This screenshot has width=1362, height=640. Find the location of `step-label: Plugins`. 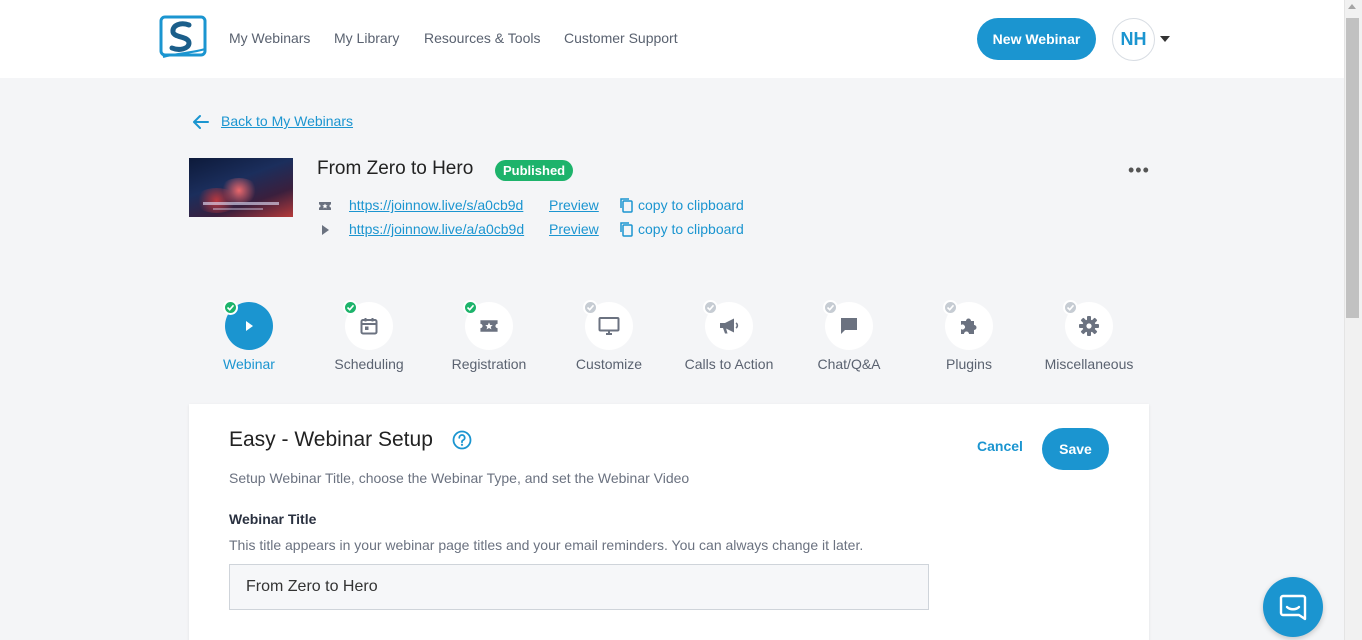

step-label: Plugins is located at coordinates (969, 364).